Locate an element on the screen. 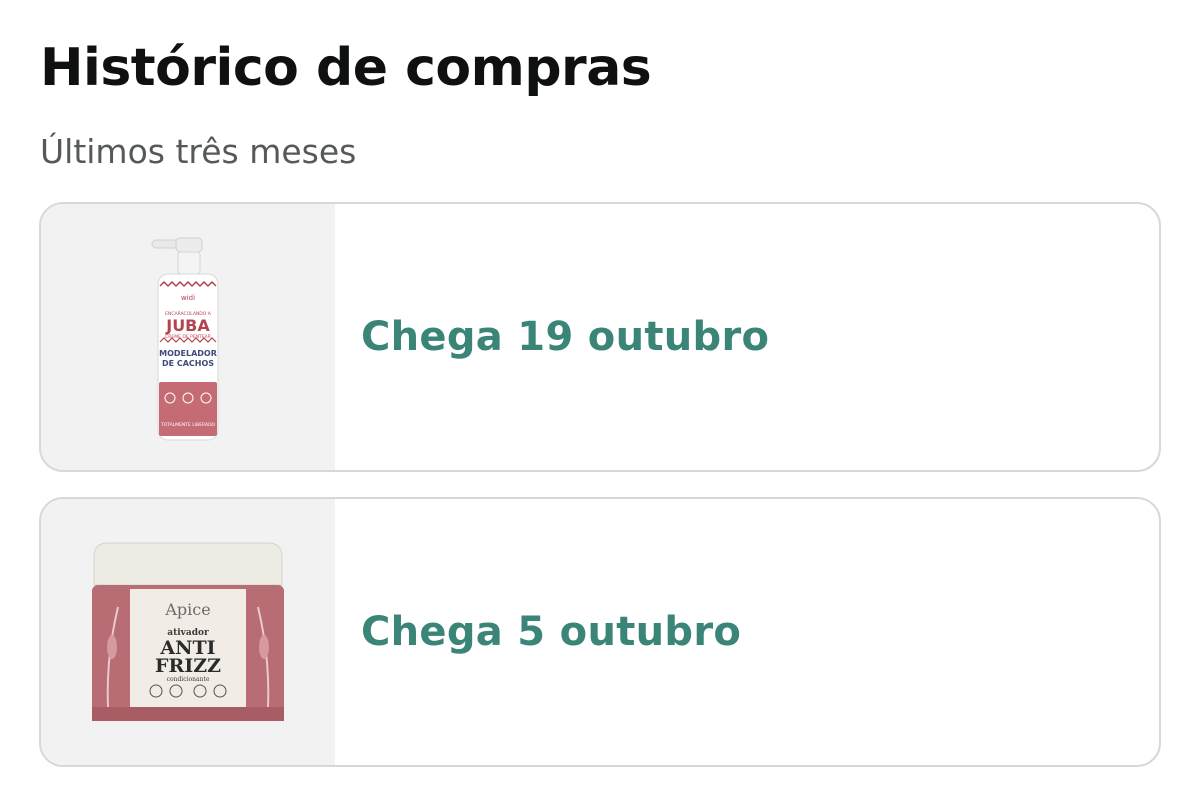  label-sub: CREME DE PENTEAR is located at coordinates (188, 337).